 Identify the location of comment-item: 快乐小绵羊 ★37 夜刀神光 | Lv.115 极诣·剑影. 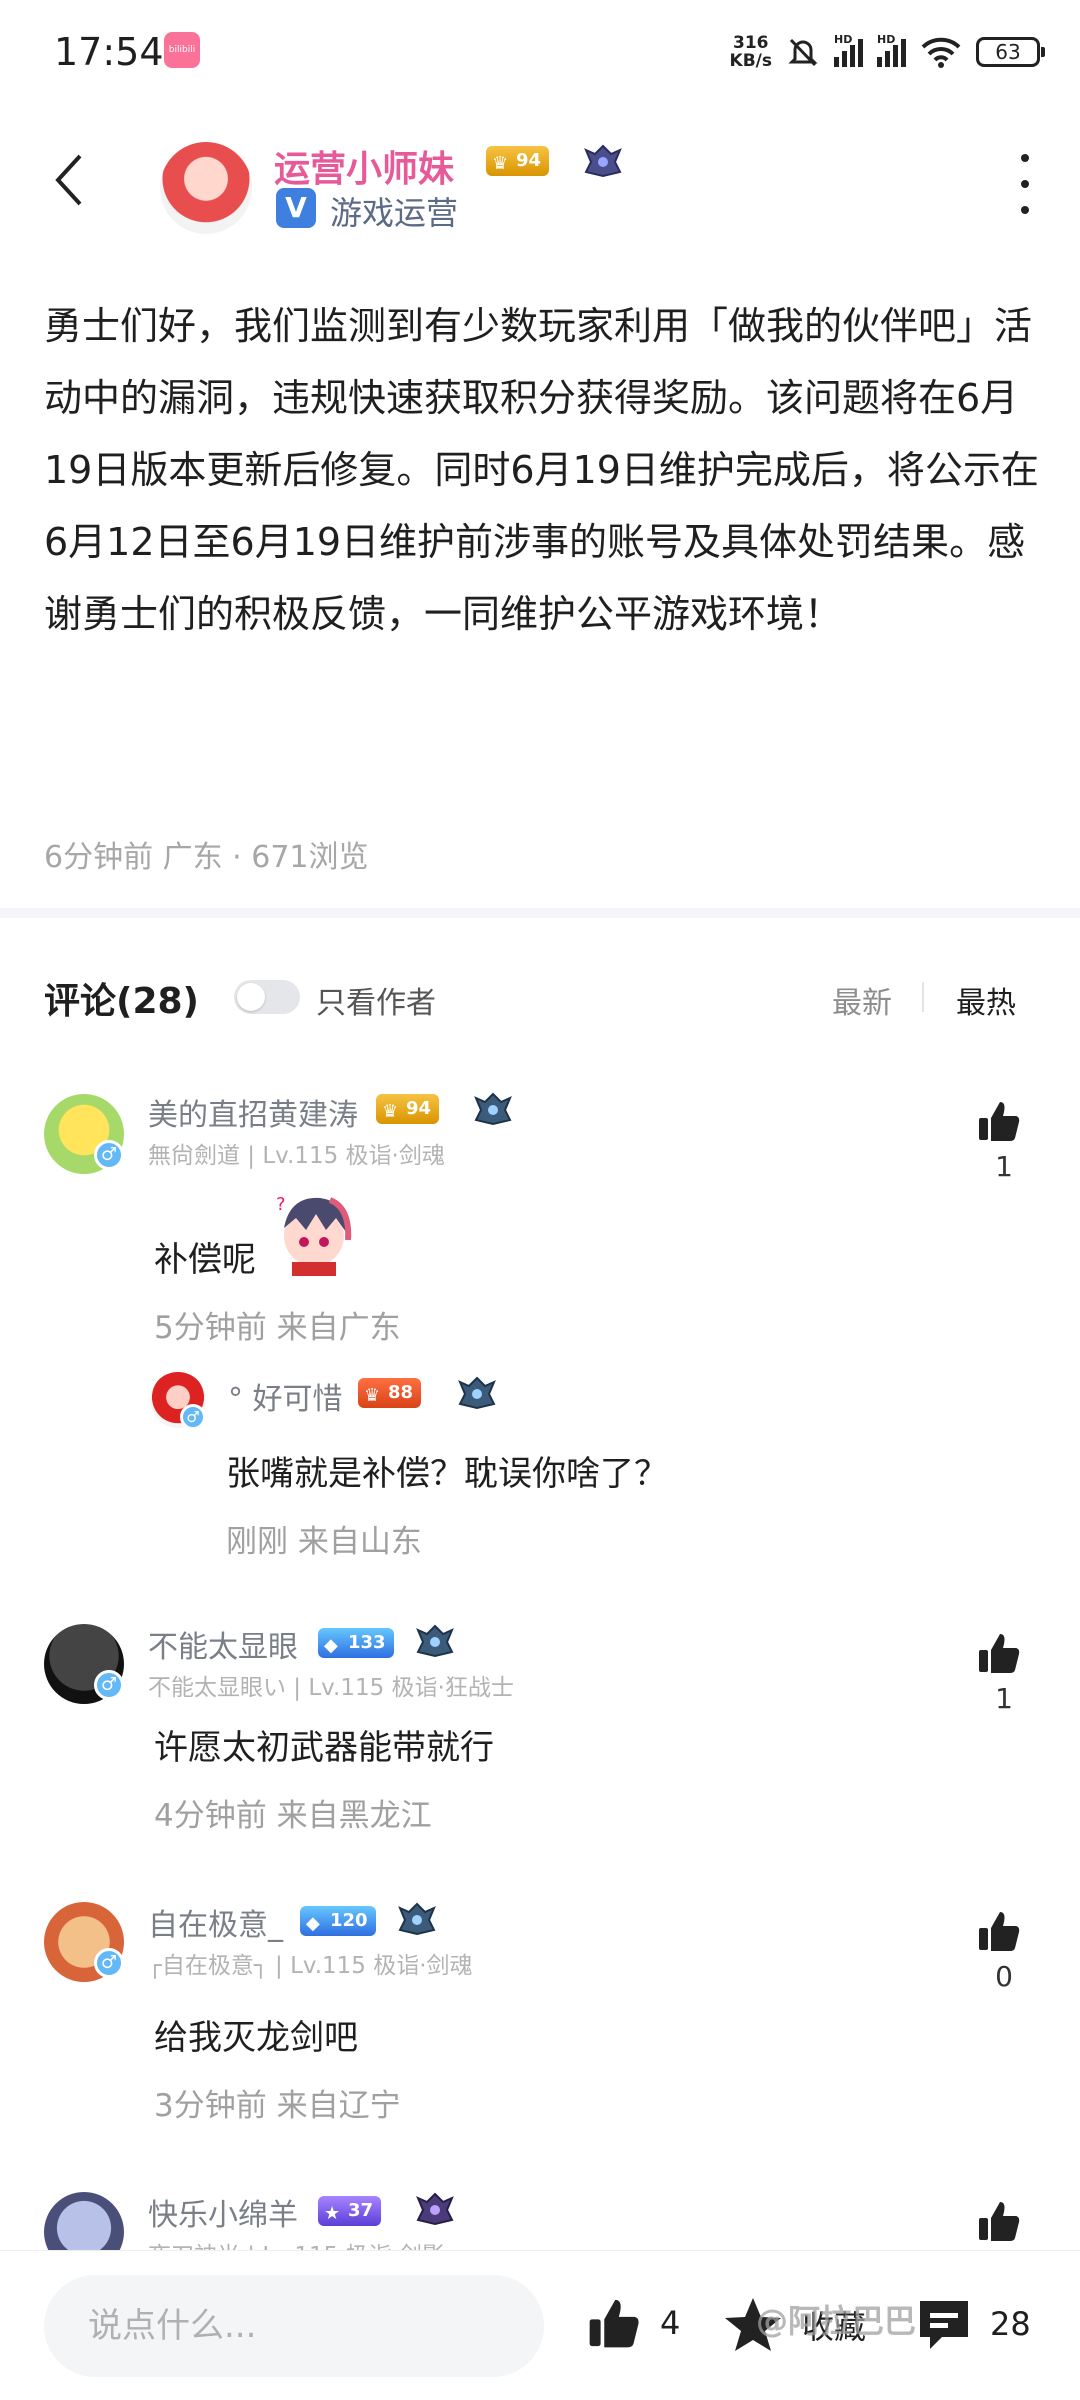
(540, 2215).